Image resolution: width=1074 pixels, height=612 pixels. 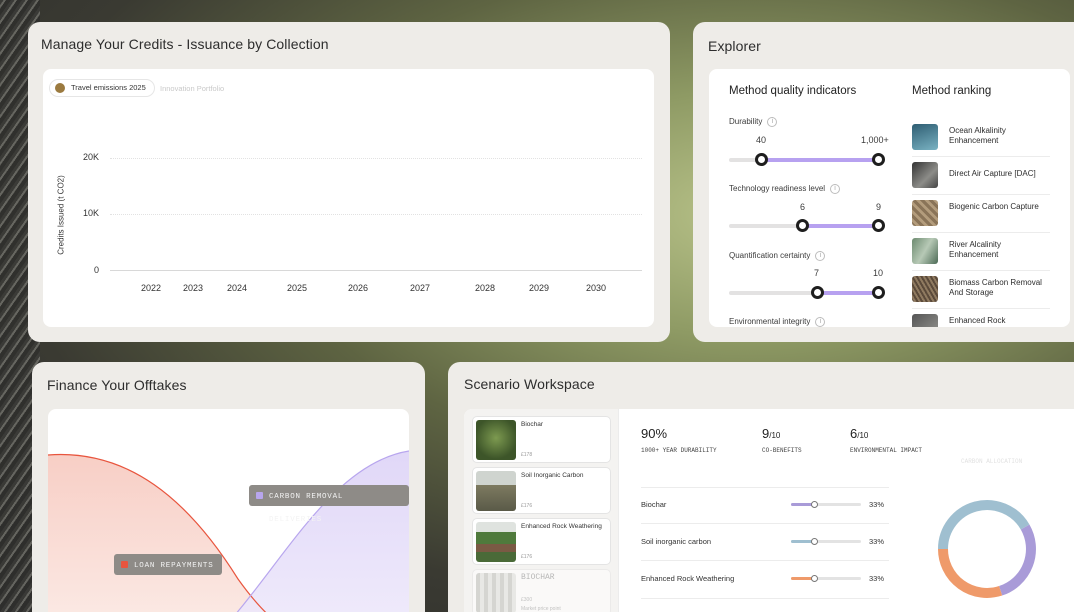 What do you see at coordinates (358, 288) in the screenshot?
I see `x-tick: 2026` at bounding box center [358, 288].